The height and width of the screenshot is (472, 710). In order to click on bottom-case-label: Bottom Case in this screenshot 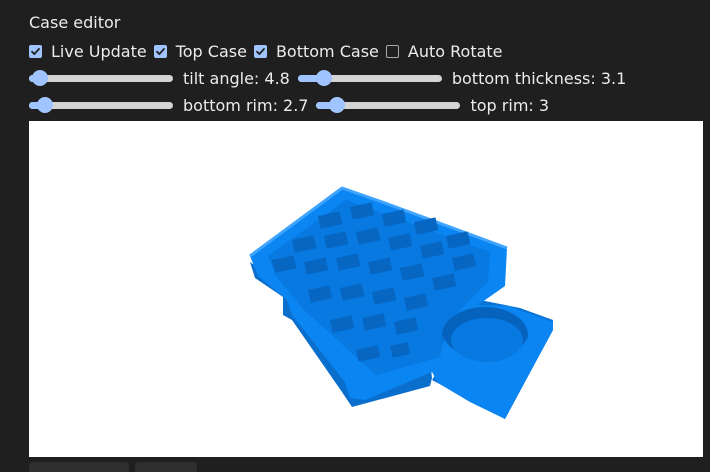, I will do `click(327, 51)`.